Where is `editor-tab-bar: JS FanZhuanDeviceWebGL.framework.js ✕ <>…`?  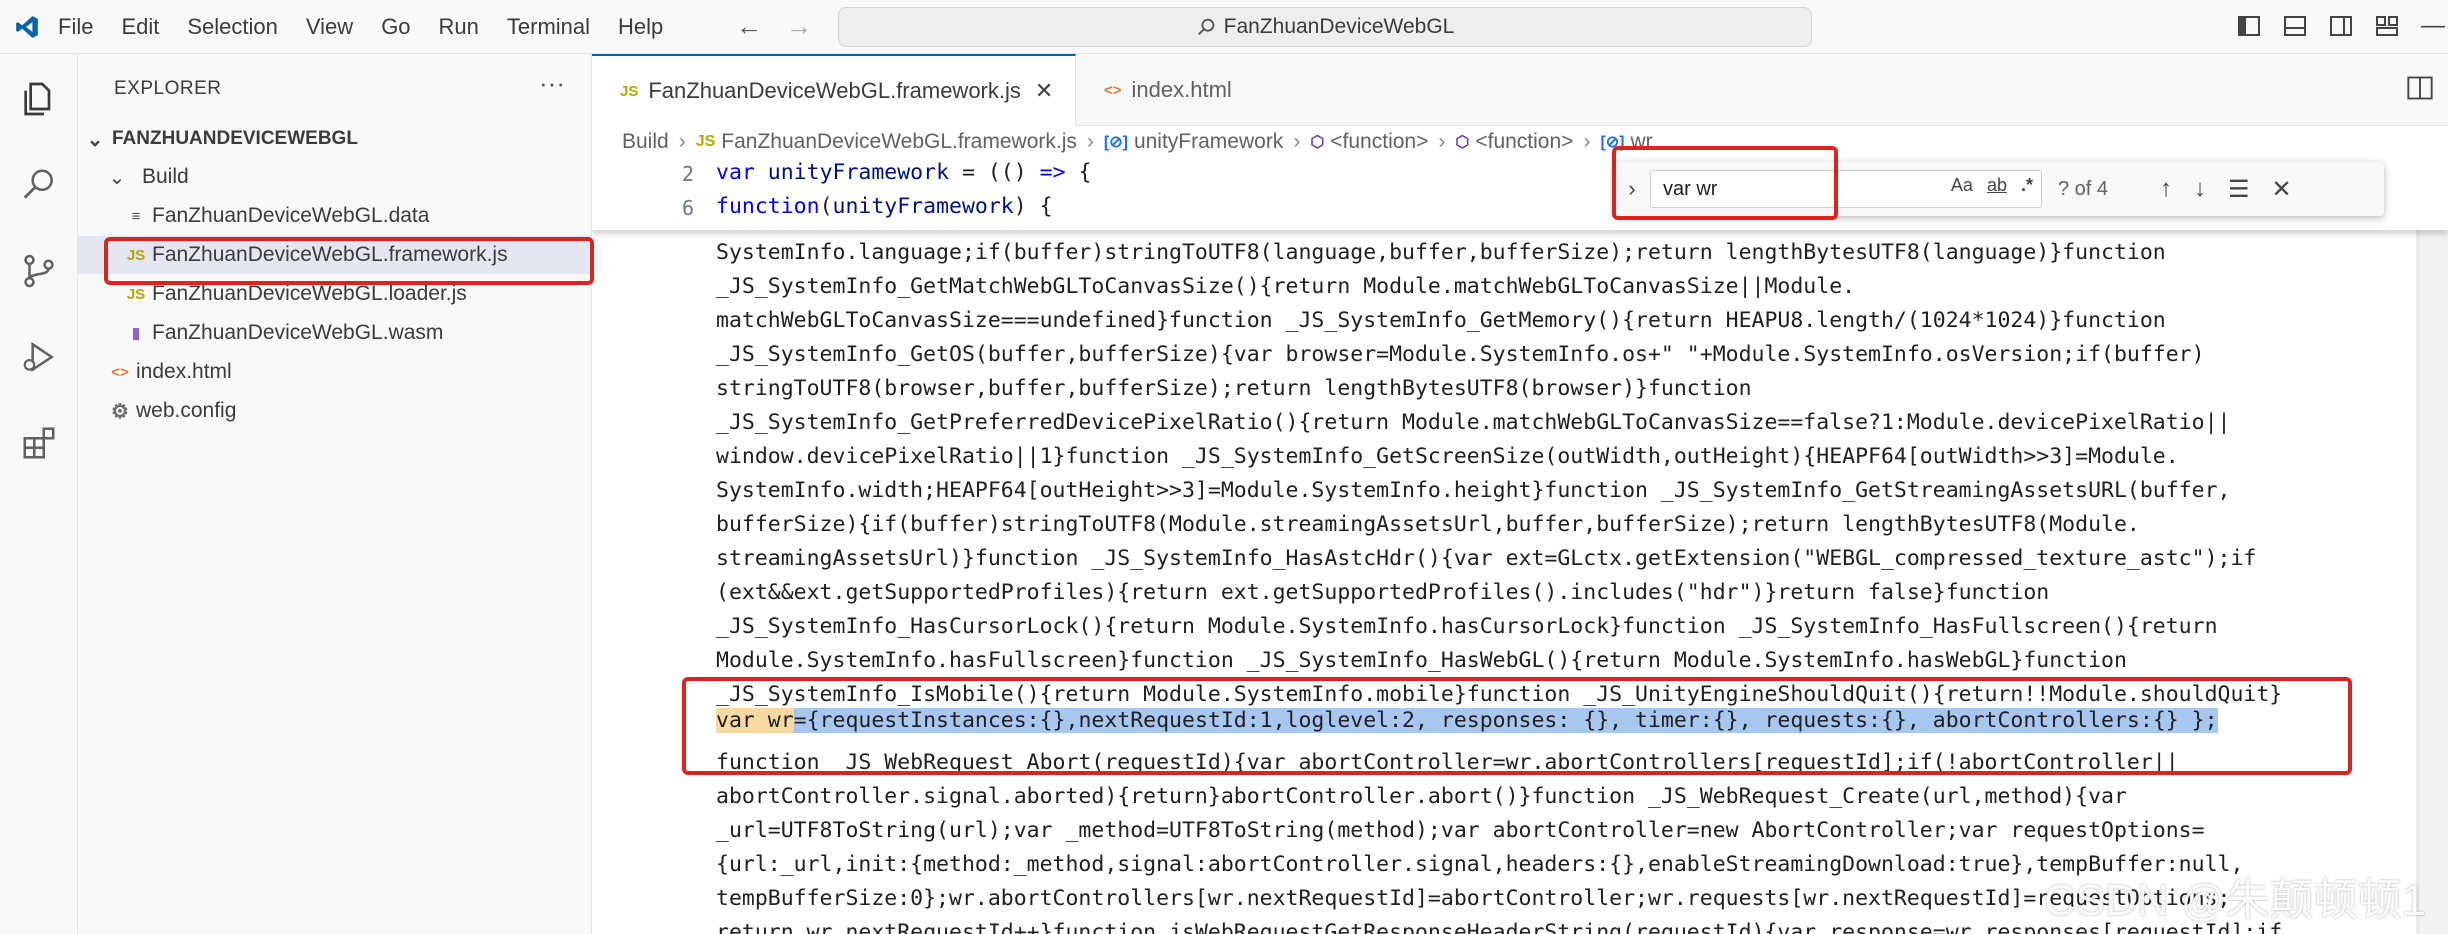 editor-tab-bar: JS FanZhuanDeviceWebGL.framework.js ✕ <>… is located at coordinates (1520, 90).